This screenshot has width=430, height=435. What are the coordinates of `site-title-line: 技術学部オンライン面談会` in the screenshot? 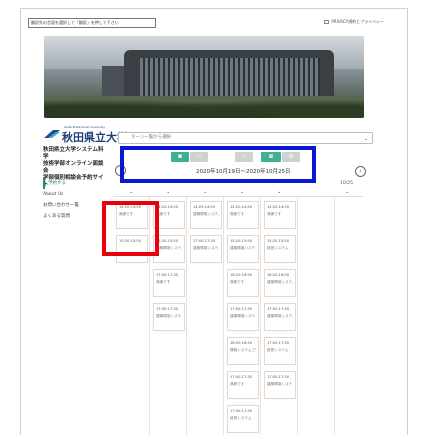 It's located at (73, 167).